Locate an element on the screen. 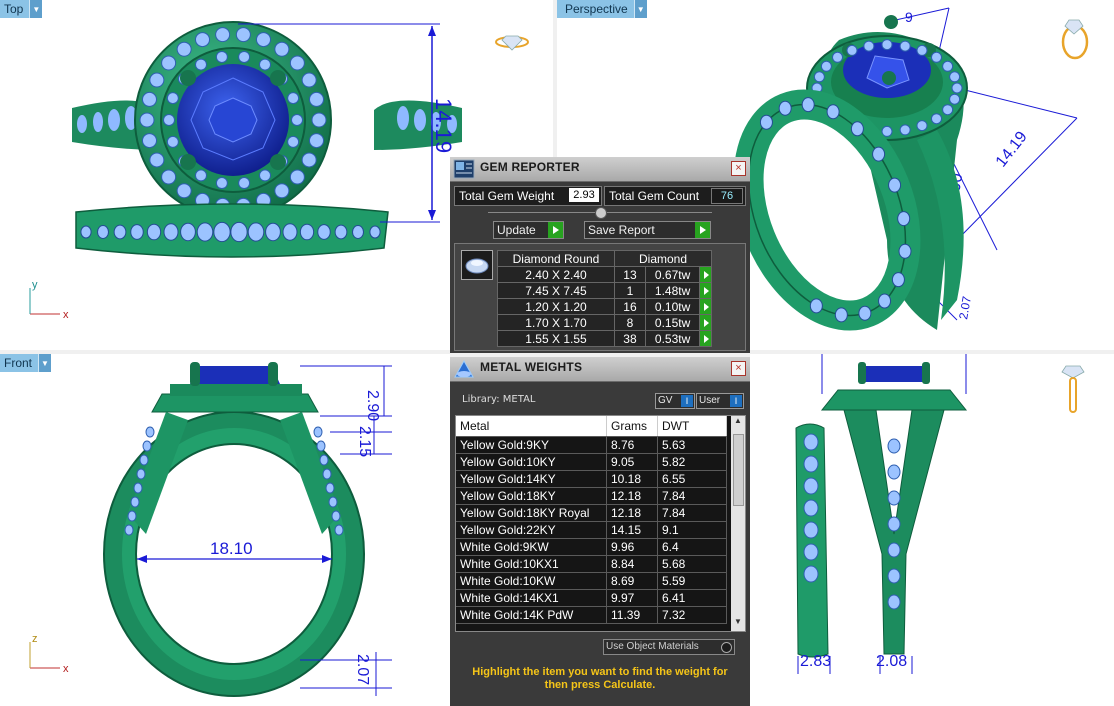 Image resolution: width=1114 pixels, height=706 pixels. vertical-scrollbar: ▲ ▼ is located at coordinates (738, 523).